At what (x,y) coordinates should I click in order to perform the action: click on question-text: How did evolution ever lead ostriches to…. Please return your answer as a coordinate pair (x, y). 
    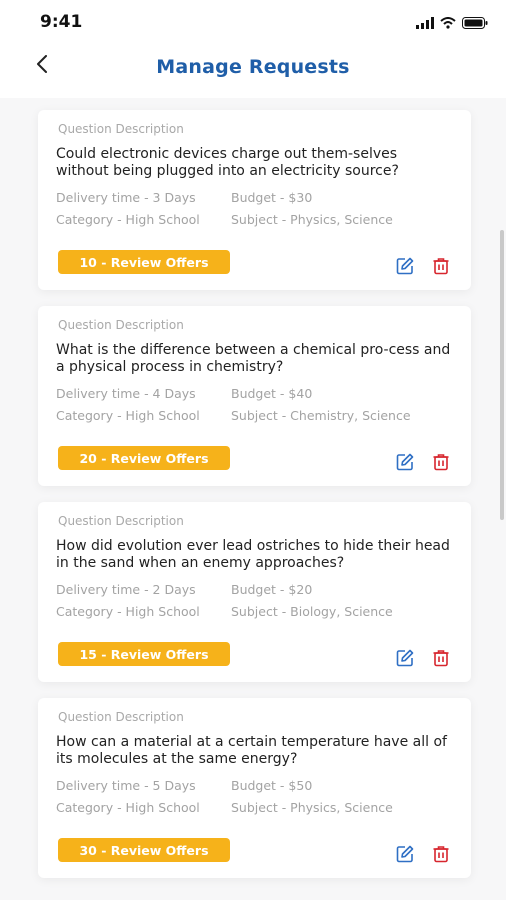
    Looking at the image, I should click on (253, 554).